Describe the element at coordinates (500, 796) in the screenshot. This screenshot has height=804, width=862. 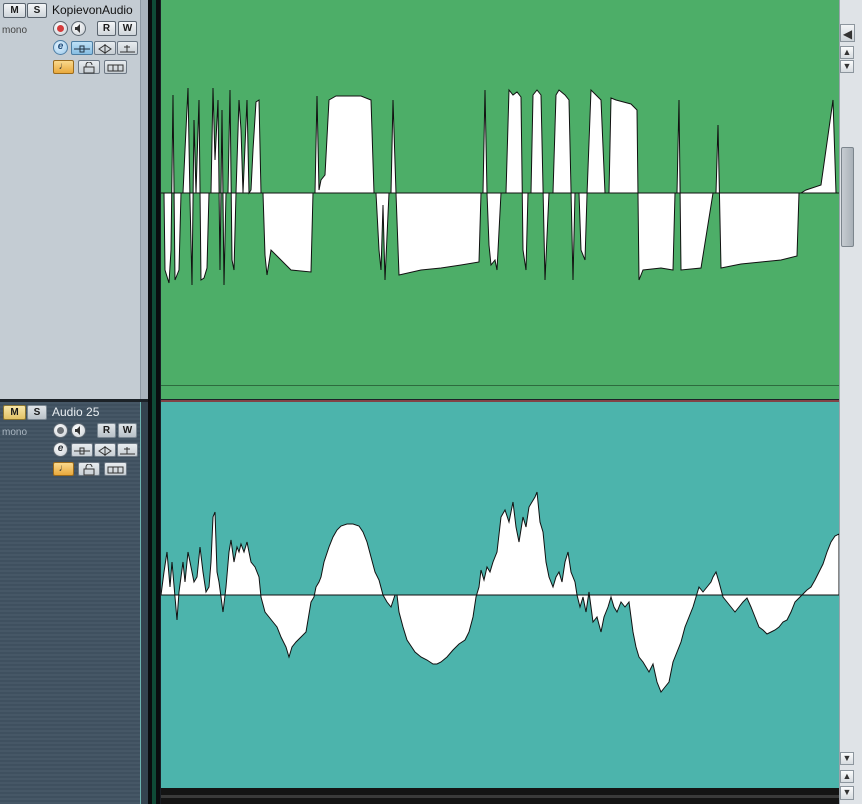
I see `horizontal-scroll-track` at that location.